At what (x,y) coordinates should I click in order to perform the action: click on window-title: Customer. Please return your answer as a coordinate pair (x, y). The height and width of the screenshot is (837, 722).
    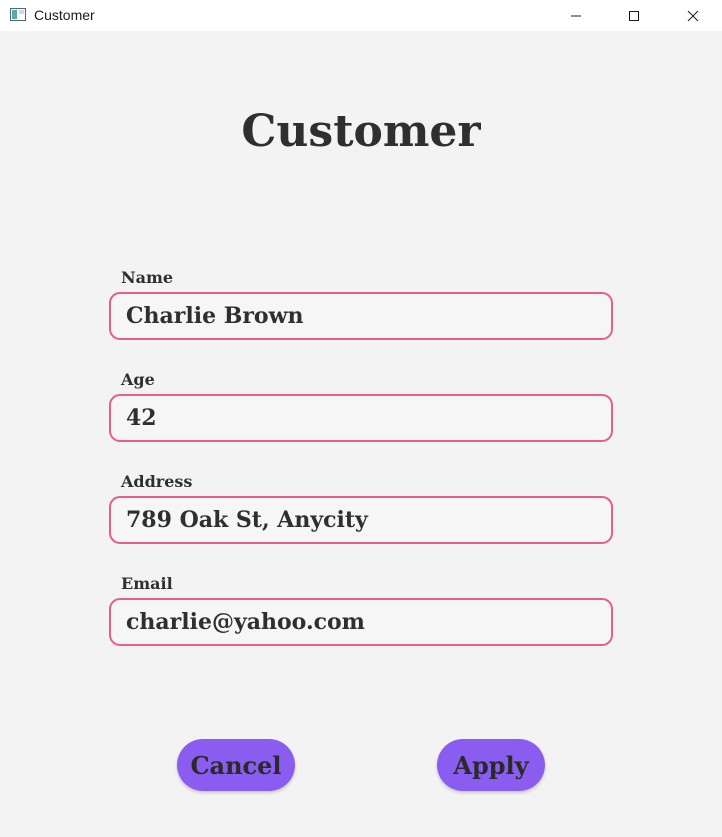
    Looking at the image, I should click on (64, 15).